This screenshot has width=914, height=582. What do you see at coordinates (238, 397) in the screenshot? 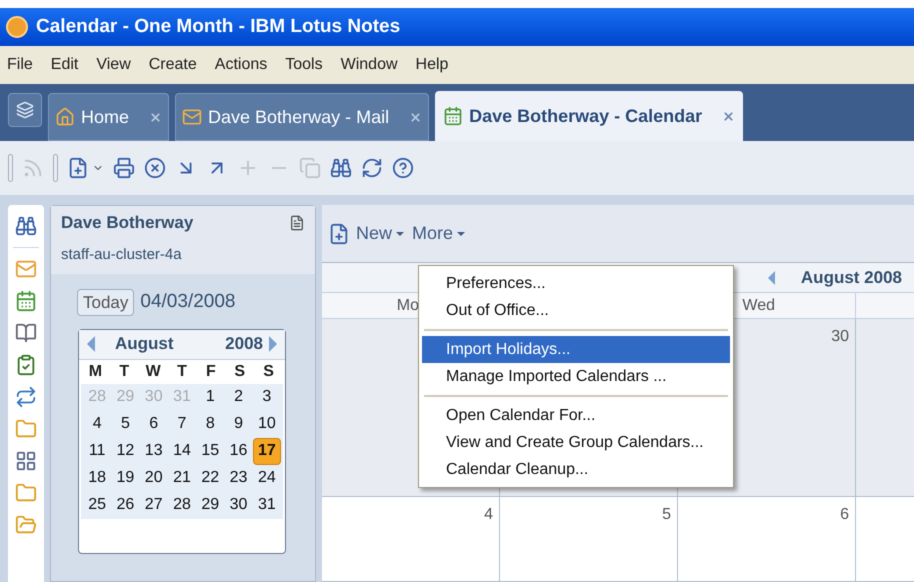
I see `calendar-day: 2` at bounding box center [238, 397].